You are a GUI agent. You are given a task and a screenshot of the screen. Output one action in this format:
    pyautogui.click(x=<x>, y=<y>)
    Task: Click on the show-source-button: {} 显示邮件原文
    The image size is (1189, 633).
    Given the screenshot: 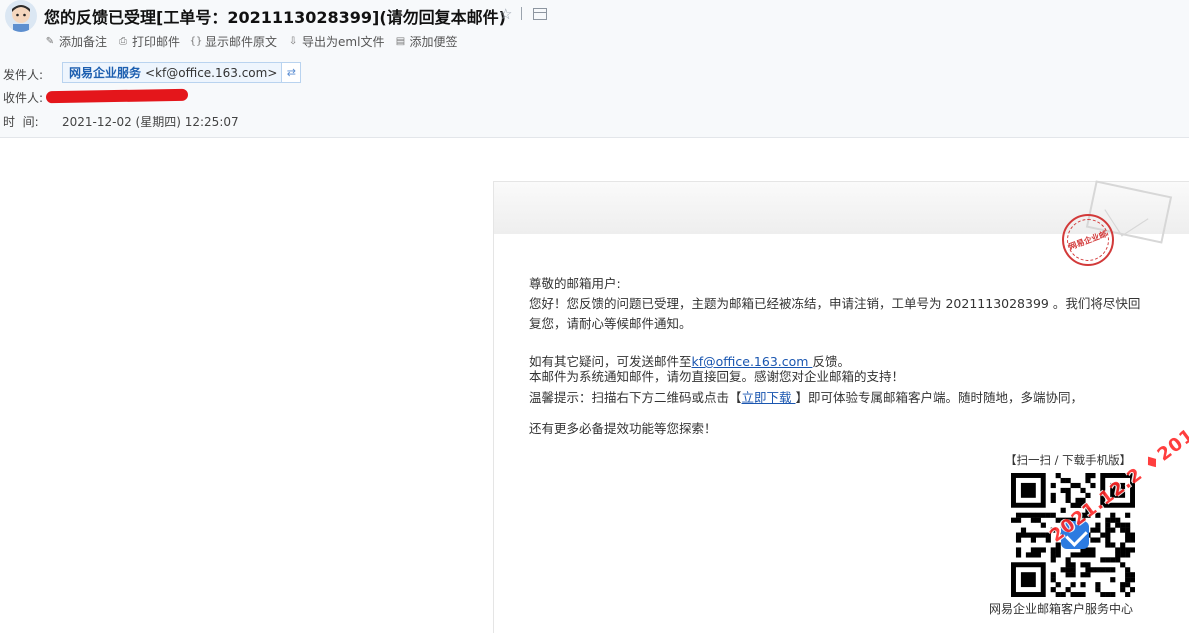 What is the action you would take?
    pyautogui.click(x=233, y=41)
    